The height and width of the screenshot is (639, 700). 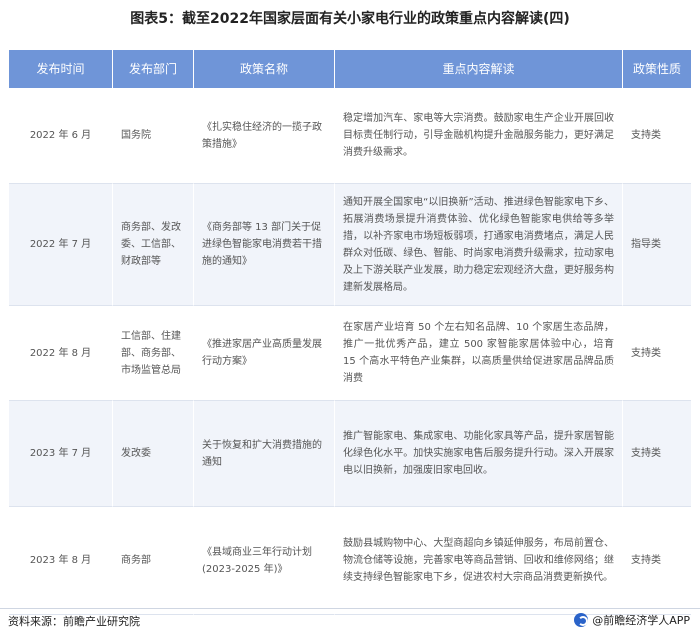 What do you see at coordinates (350, 19) in the screenshot?
I see `page-title: 图表5：截至2022年国家层面有关小家电行业的政策重点内容解读(四)` at bounding box center [350, 19].